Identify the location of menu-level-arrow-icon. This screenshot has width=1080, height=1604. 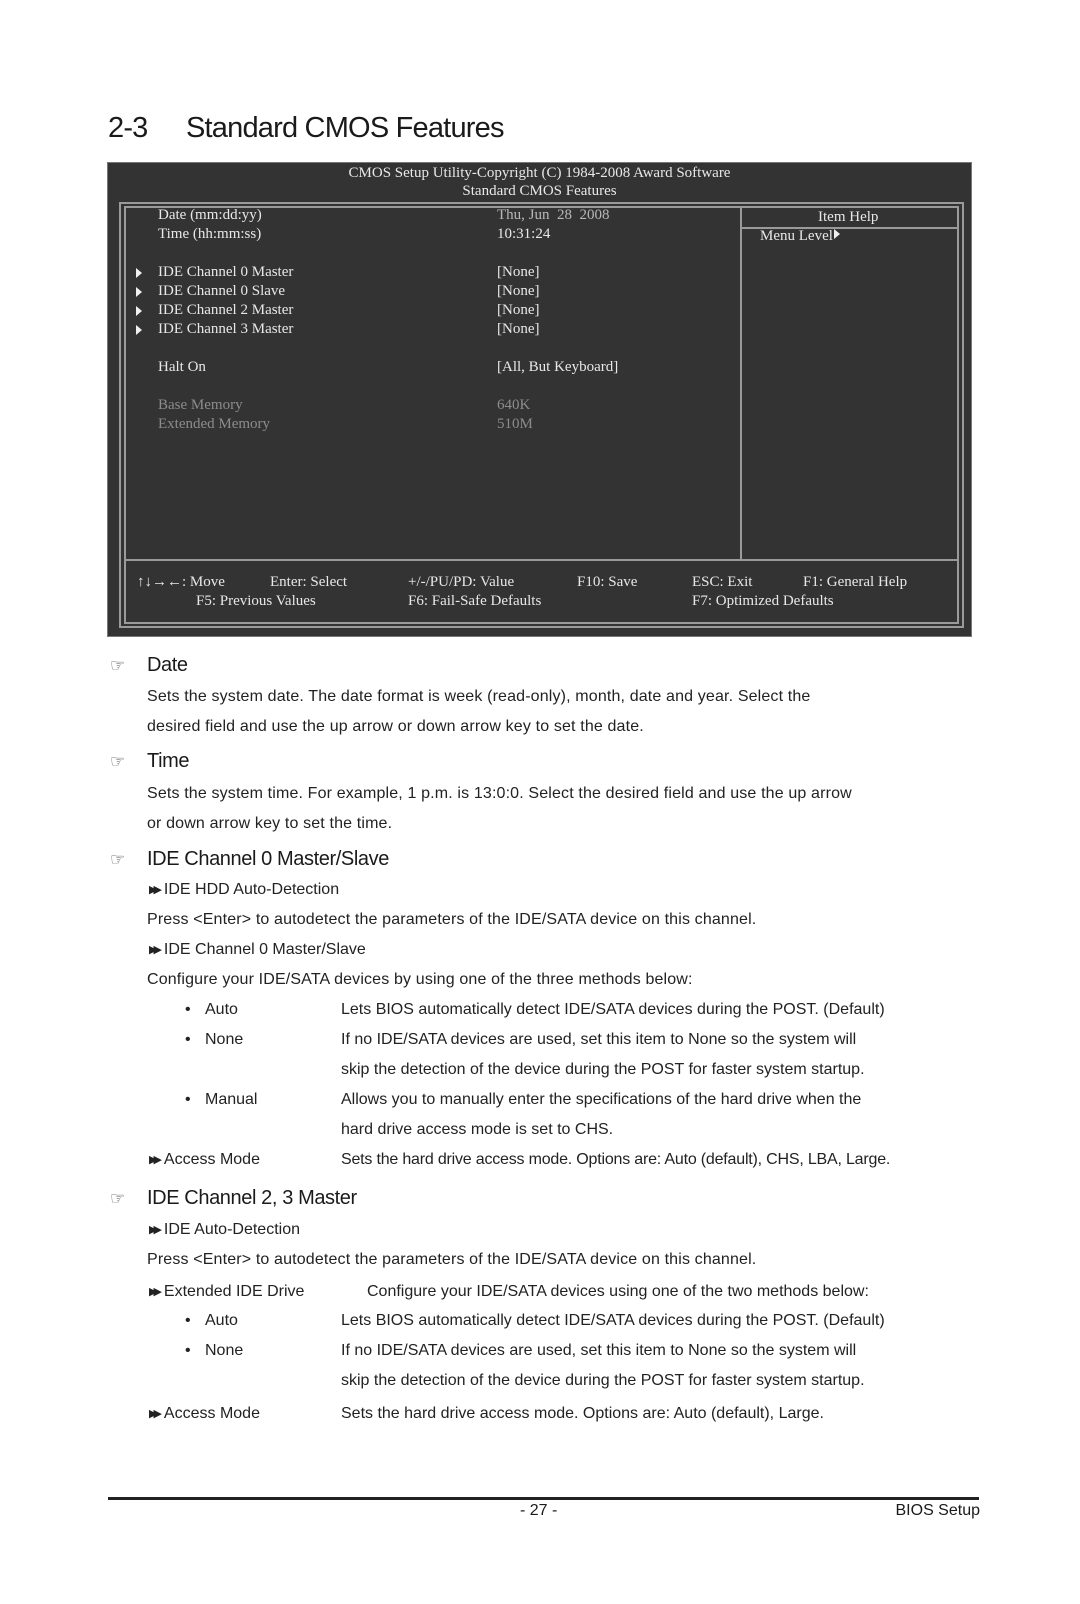
(836, 234).